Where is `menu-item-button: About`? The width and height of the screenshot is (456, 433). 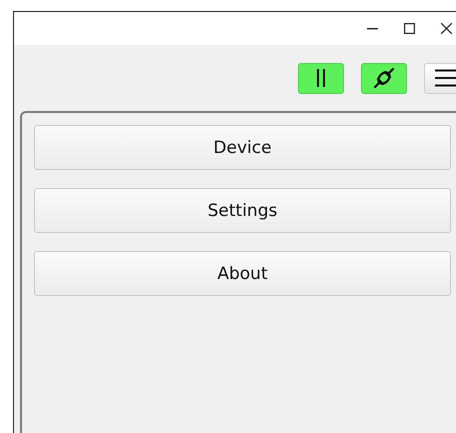 menu-item-button: About is located at coordinates (242, 273).